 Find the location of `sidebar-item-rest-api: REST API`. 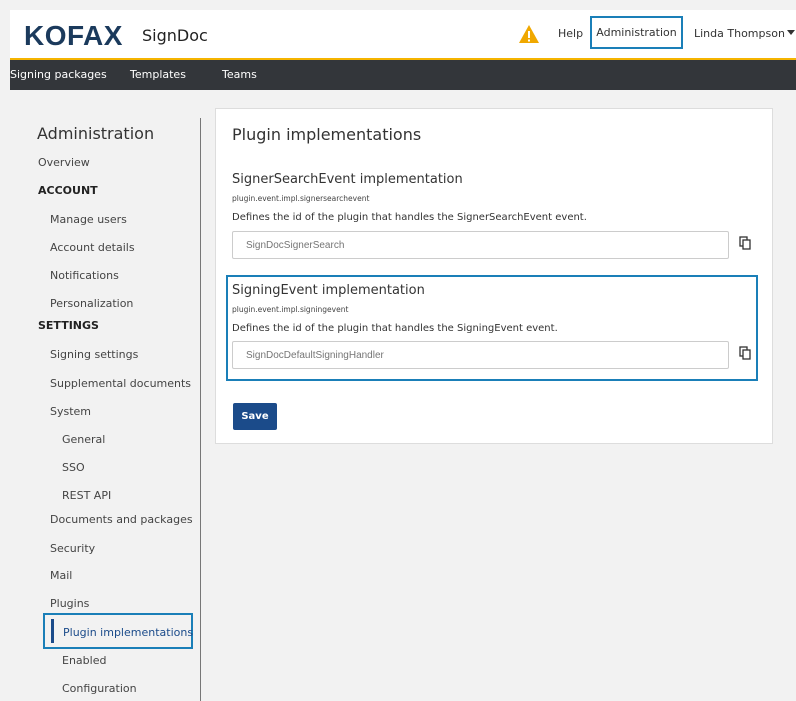

sidebar-item-rest-api: REST API is located at coordinates (86, 495).